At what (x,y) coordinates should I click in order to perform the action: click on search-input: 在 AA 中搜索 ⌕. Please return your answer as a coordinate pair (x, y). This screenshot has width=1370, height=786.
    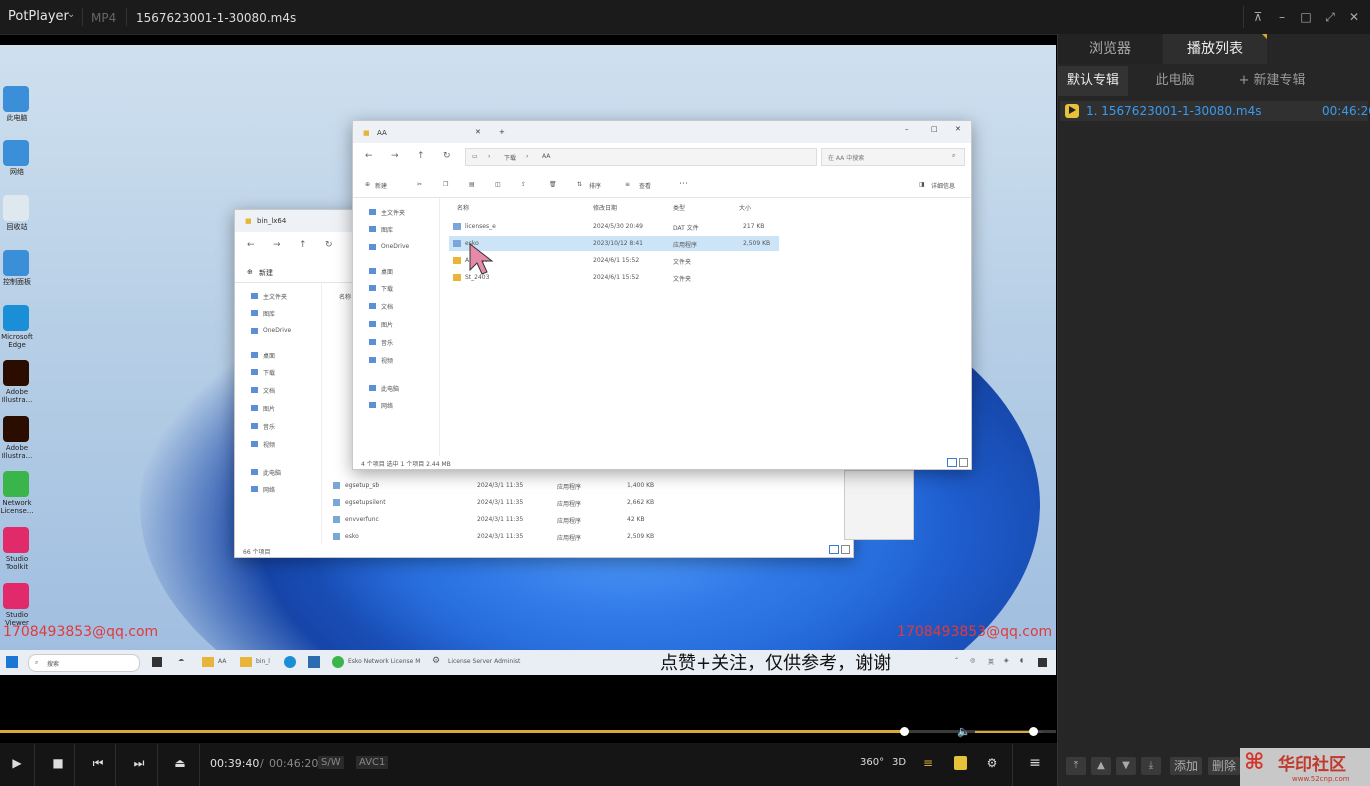
    Looking at the image, I should click on (893, 157).